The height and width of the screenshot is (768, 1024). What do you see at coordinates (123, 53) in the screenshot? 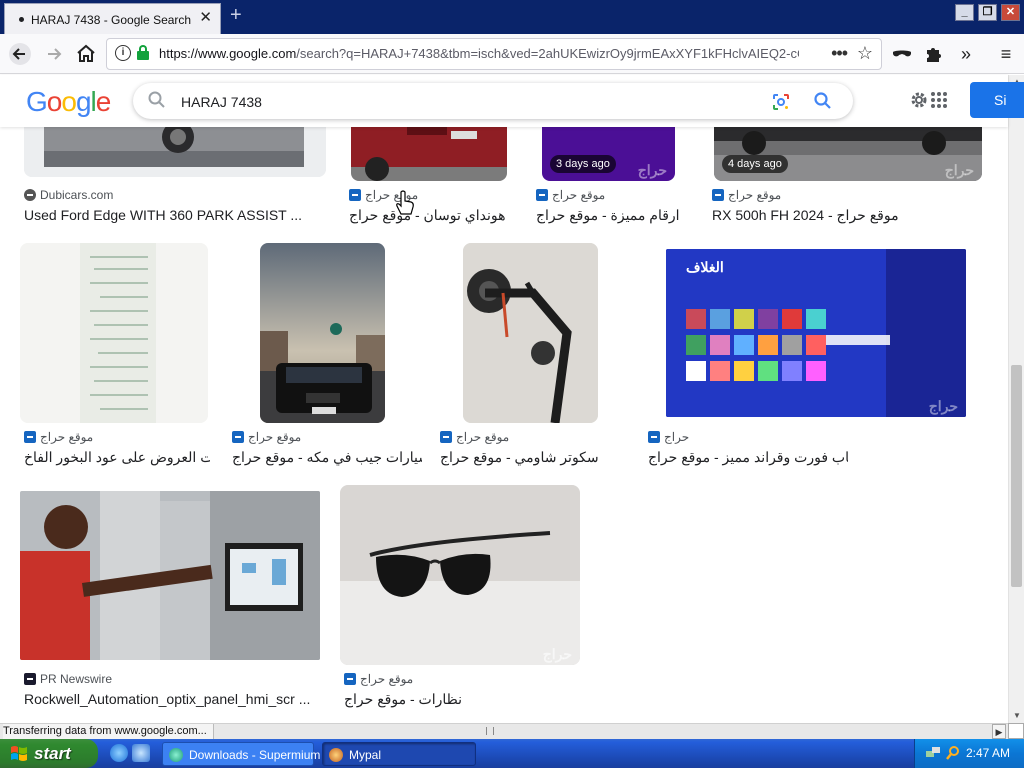
I see `site-info-icon: i` at bounding box center [123, 53].